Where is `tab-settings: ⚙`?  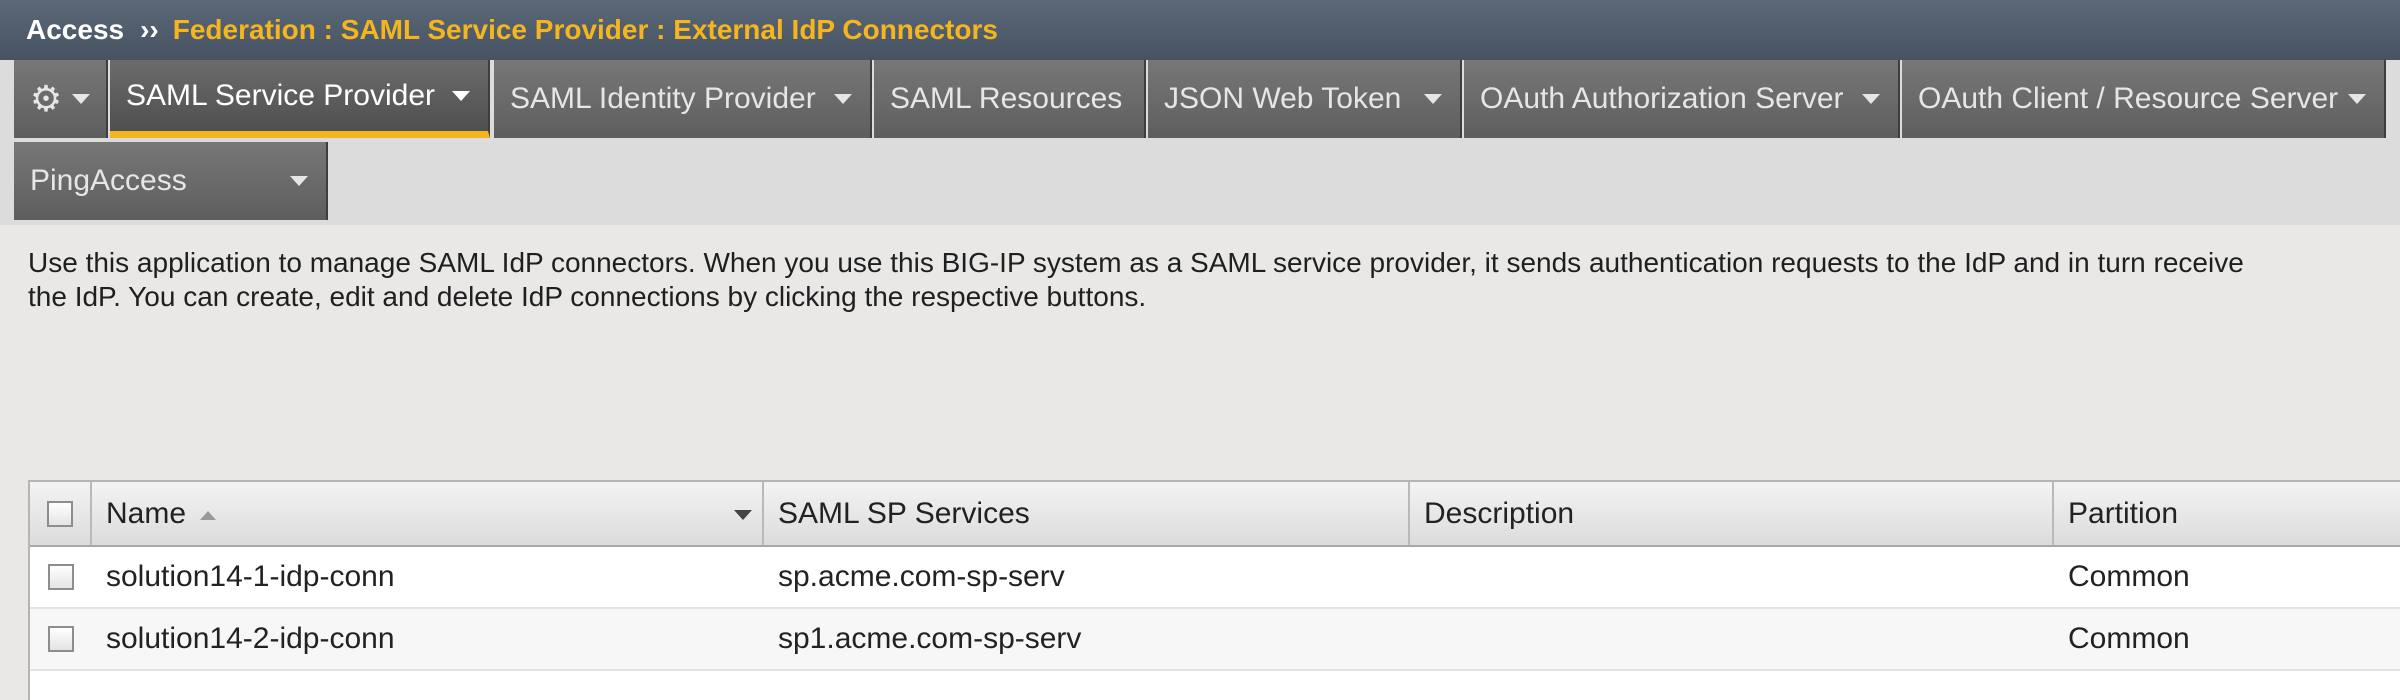 tab-settings: ⚙ is located at coordinates (61, 99).